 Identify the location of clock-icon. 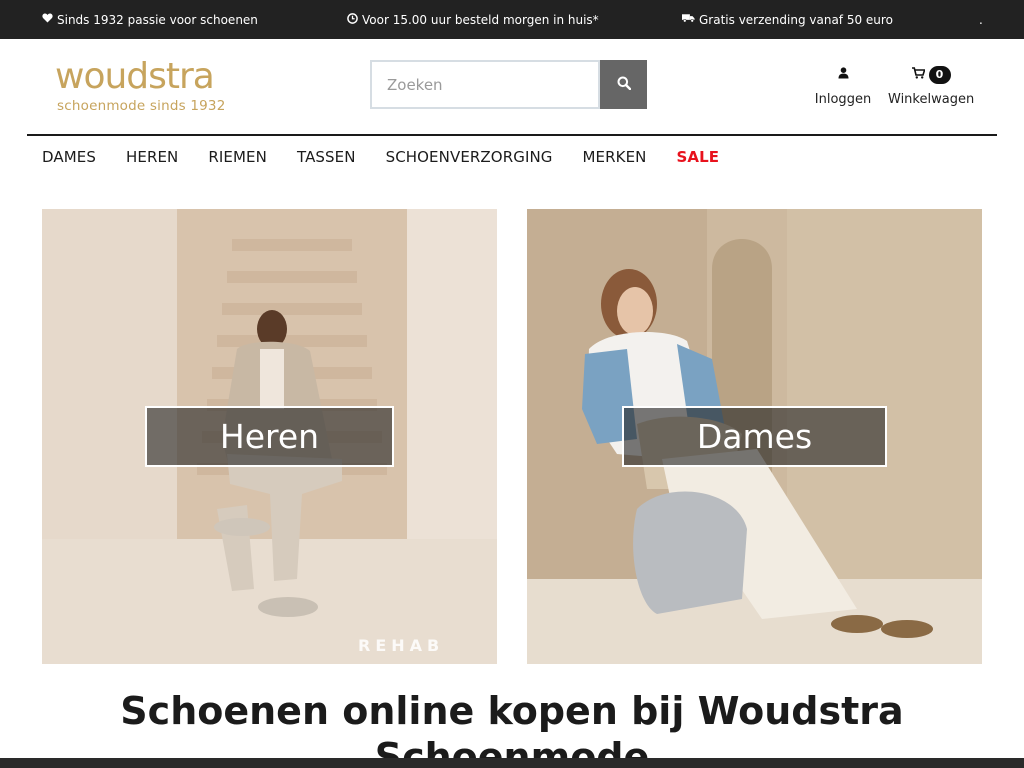
(352, 19).